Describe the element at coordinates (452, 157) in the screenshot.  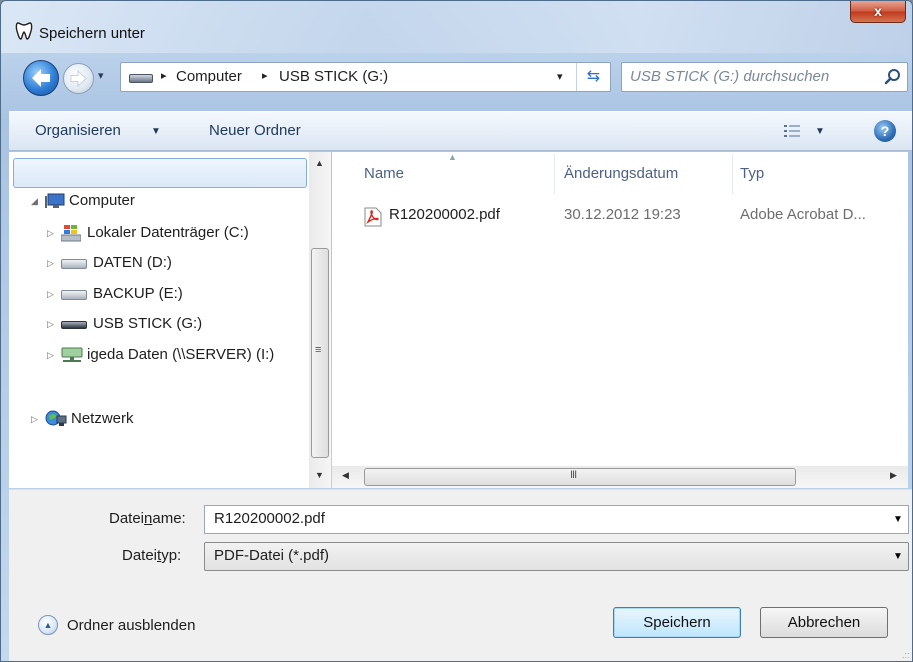
I see `sort-ascending-icon: ▲` at that location.